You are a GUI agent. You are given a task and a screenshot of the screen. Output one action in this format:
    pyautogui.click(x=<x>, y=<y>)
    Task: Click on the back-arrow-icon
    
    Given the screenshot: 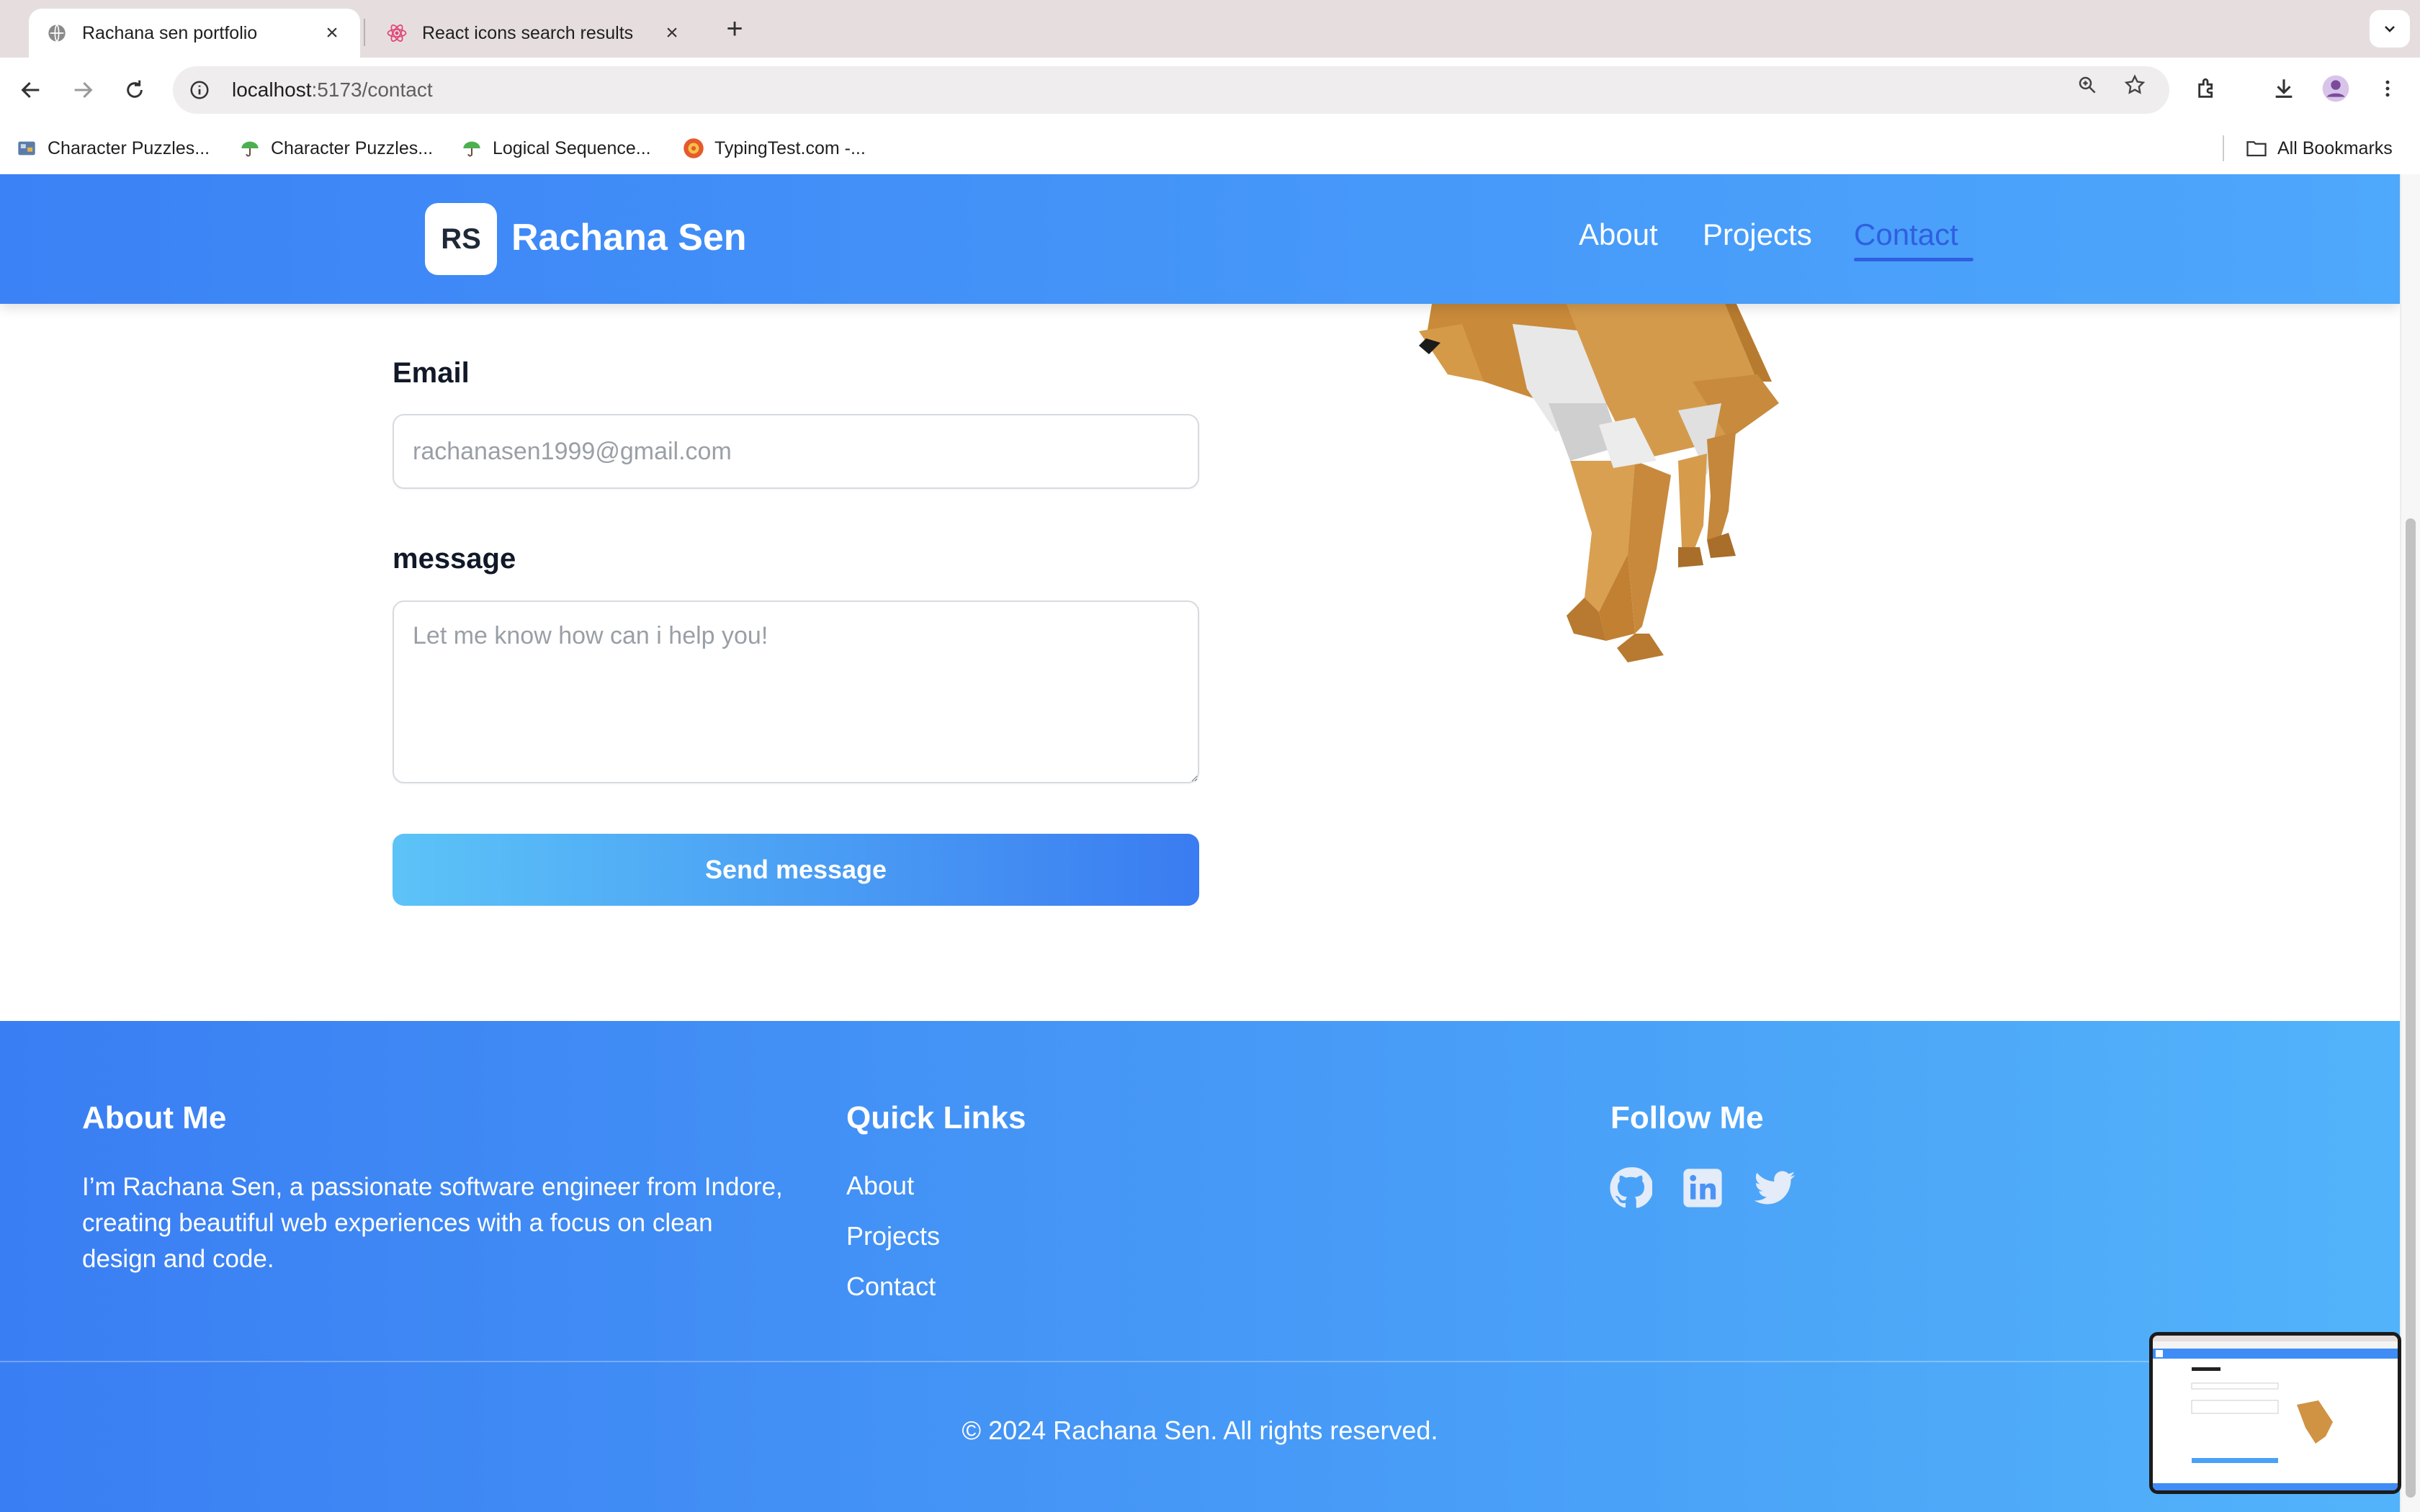 What is the action you would take?
    pyautogui.click(x=31, y=90)
    